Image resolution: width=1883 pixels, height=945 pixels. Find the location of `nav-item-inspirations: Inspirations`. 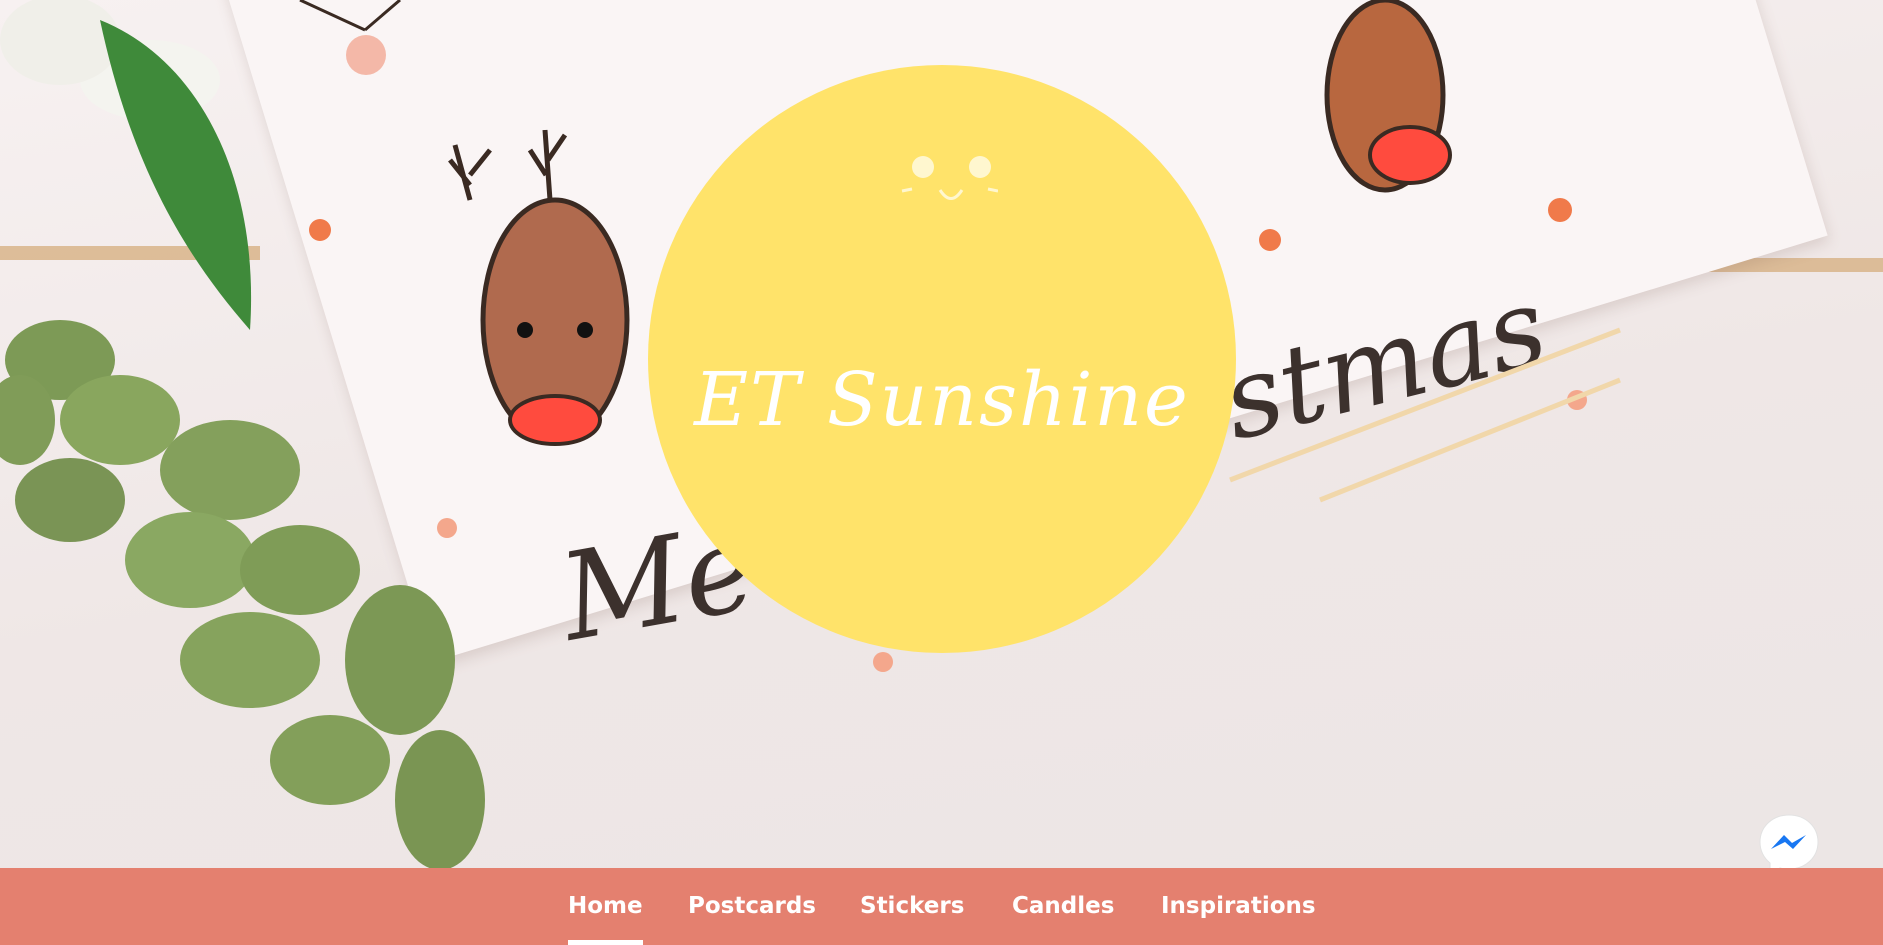

nav-item-inspirations: Inspirations is located at coordinates (1238, 906).